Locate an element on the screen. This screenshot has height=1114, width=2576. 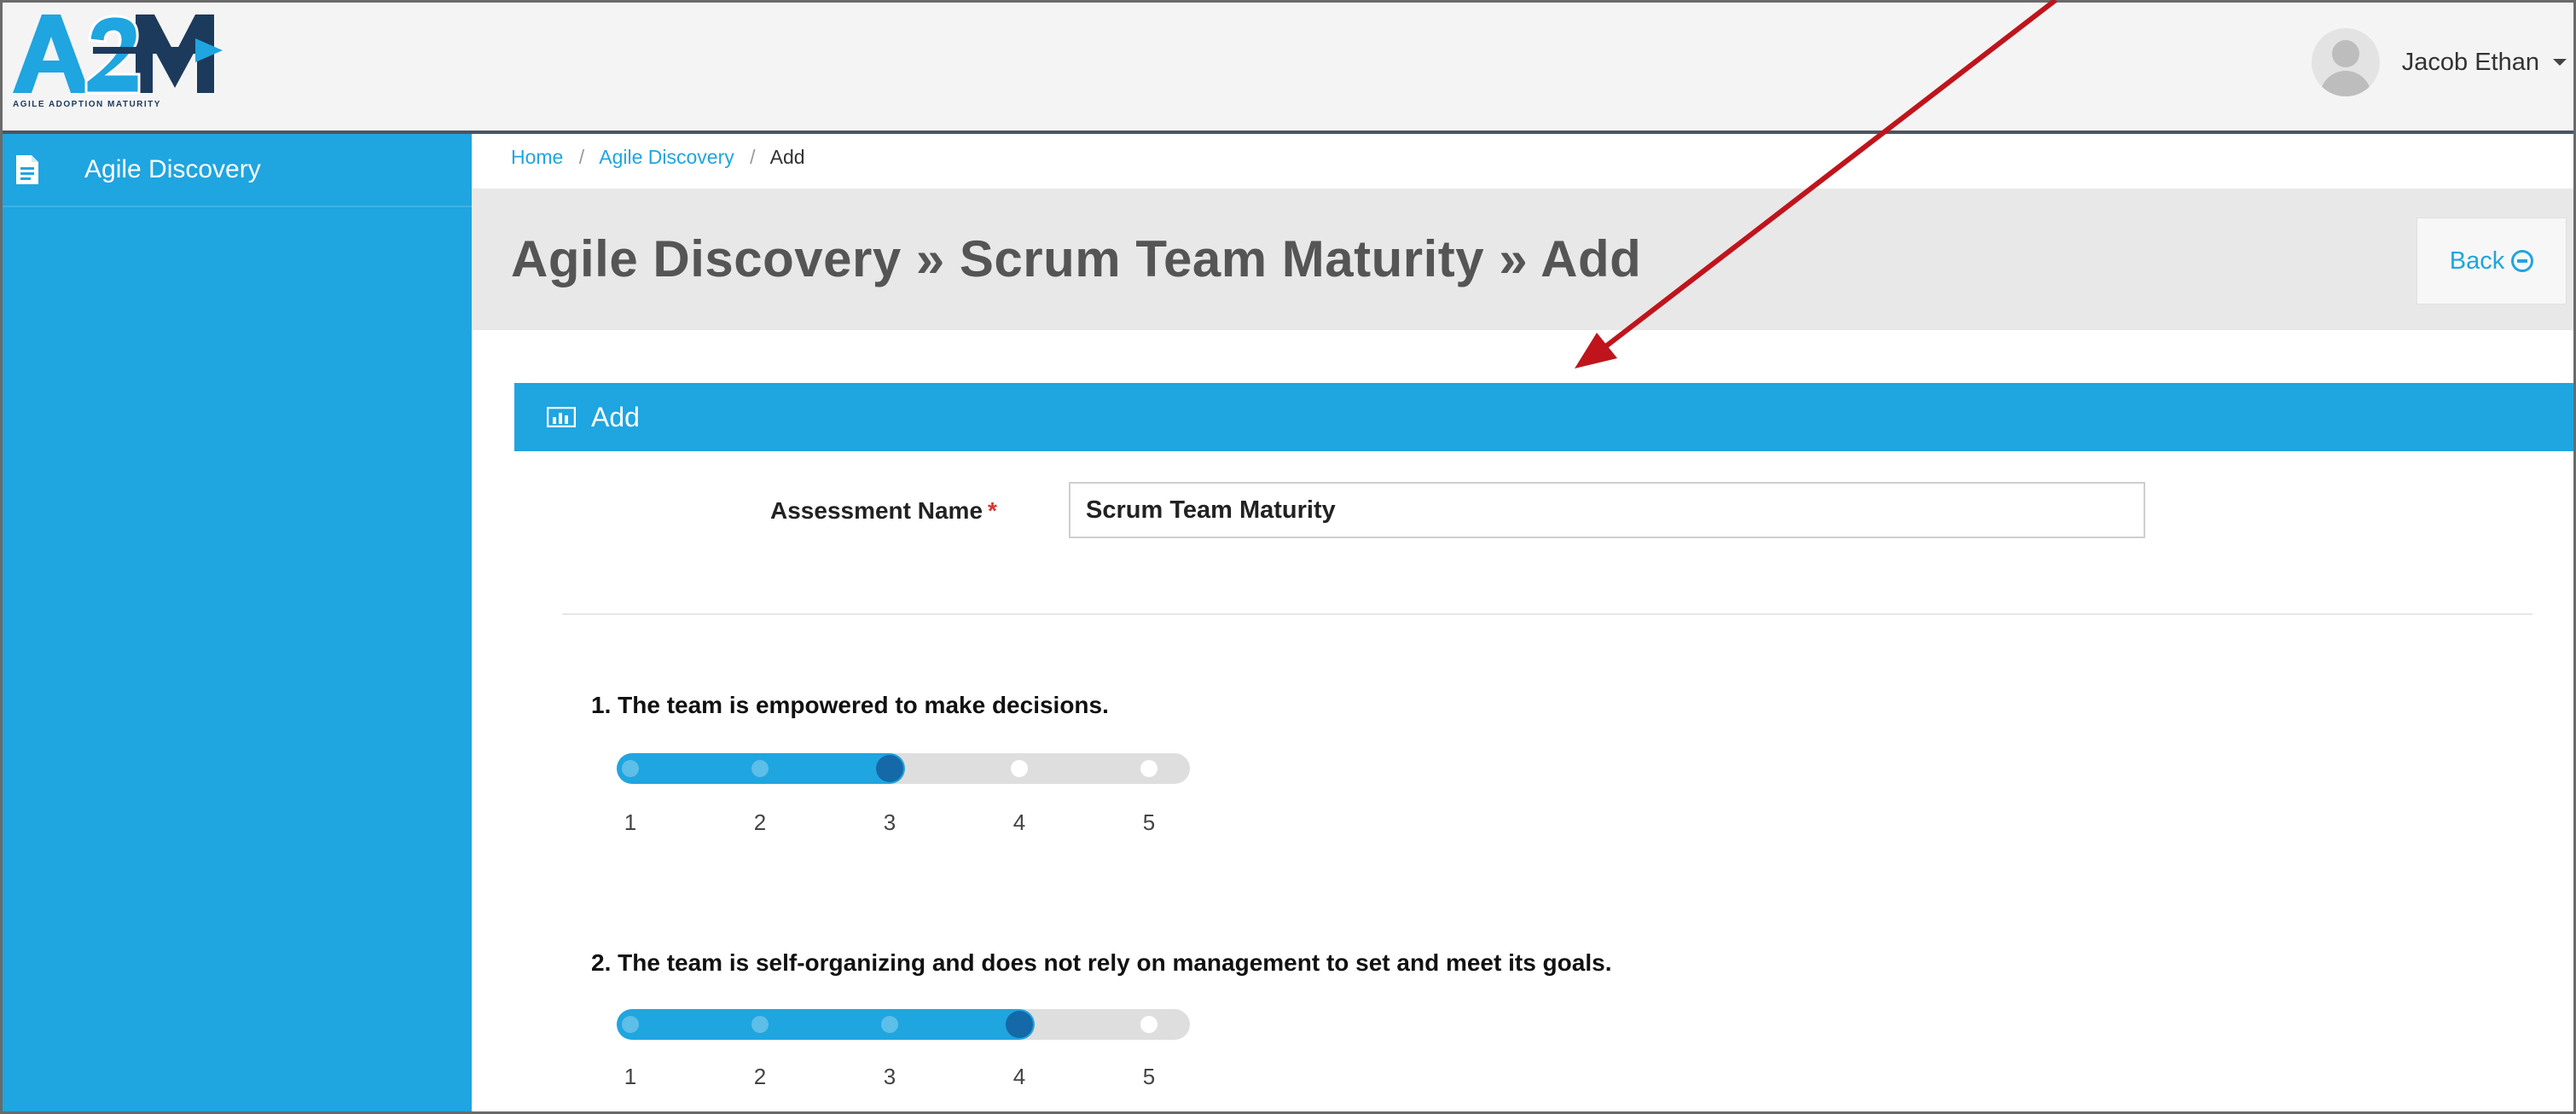
question-1-rating-slider is located at coordinates (903, 769).